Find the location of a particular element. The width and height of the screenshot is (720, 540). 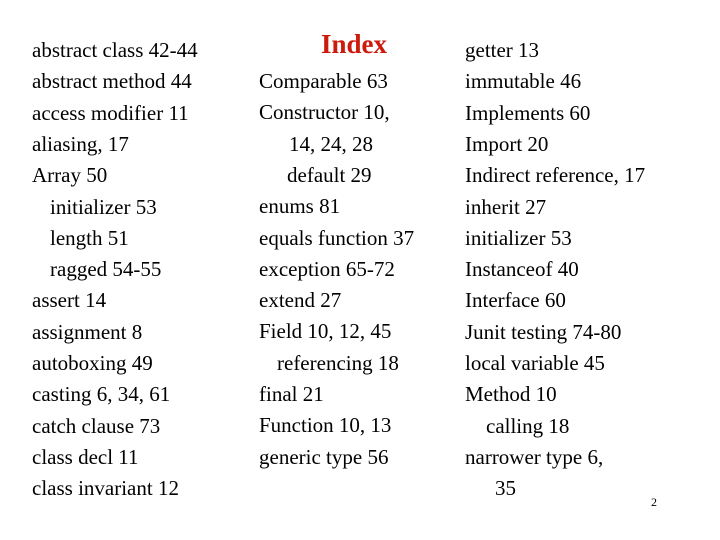

index-entry: Instanceof 40 is located at coordinates (522, 269).